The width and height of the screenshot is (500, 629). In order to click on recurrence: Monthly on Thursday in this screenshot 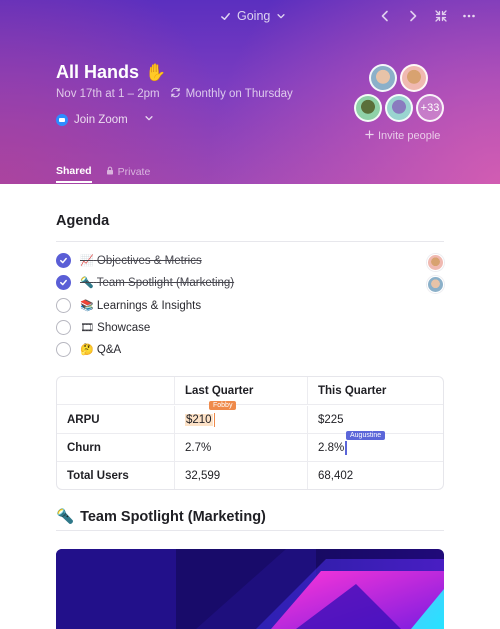, I will do `click(231, 94)`.